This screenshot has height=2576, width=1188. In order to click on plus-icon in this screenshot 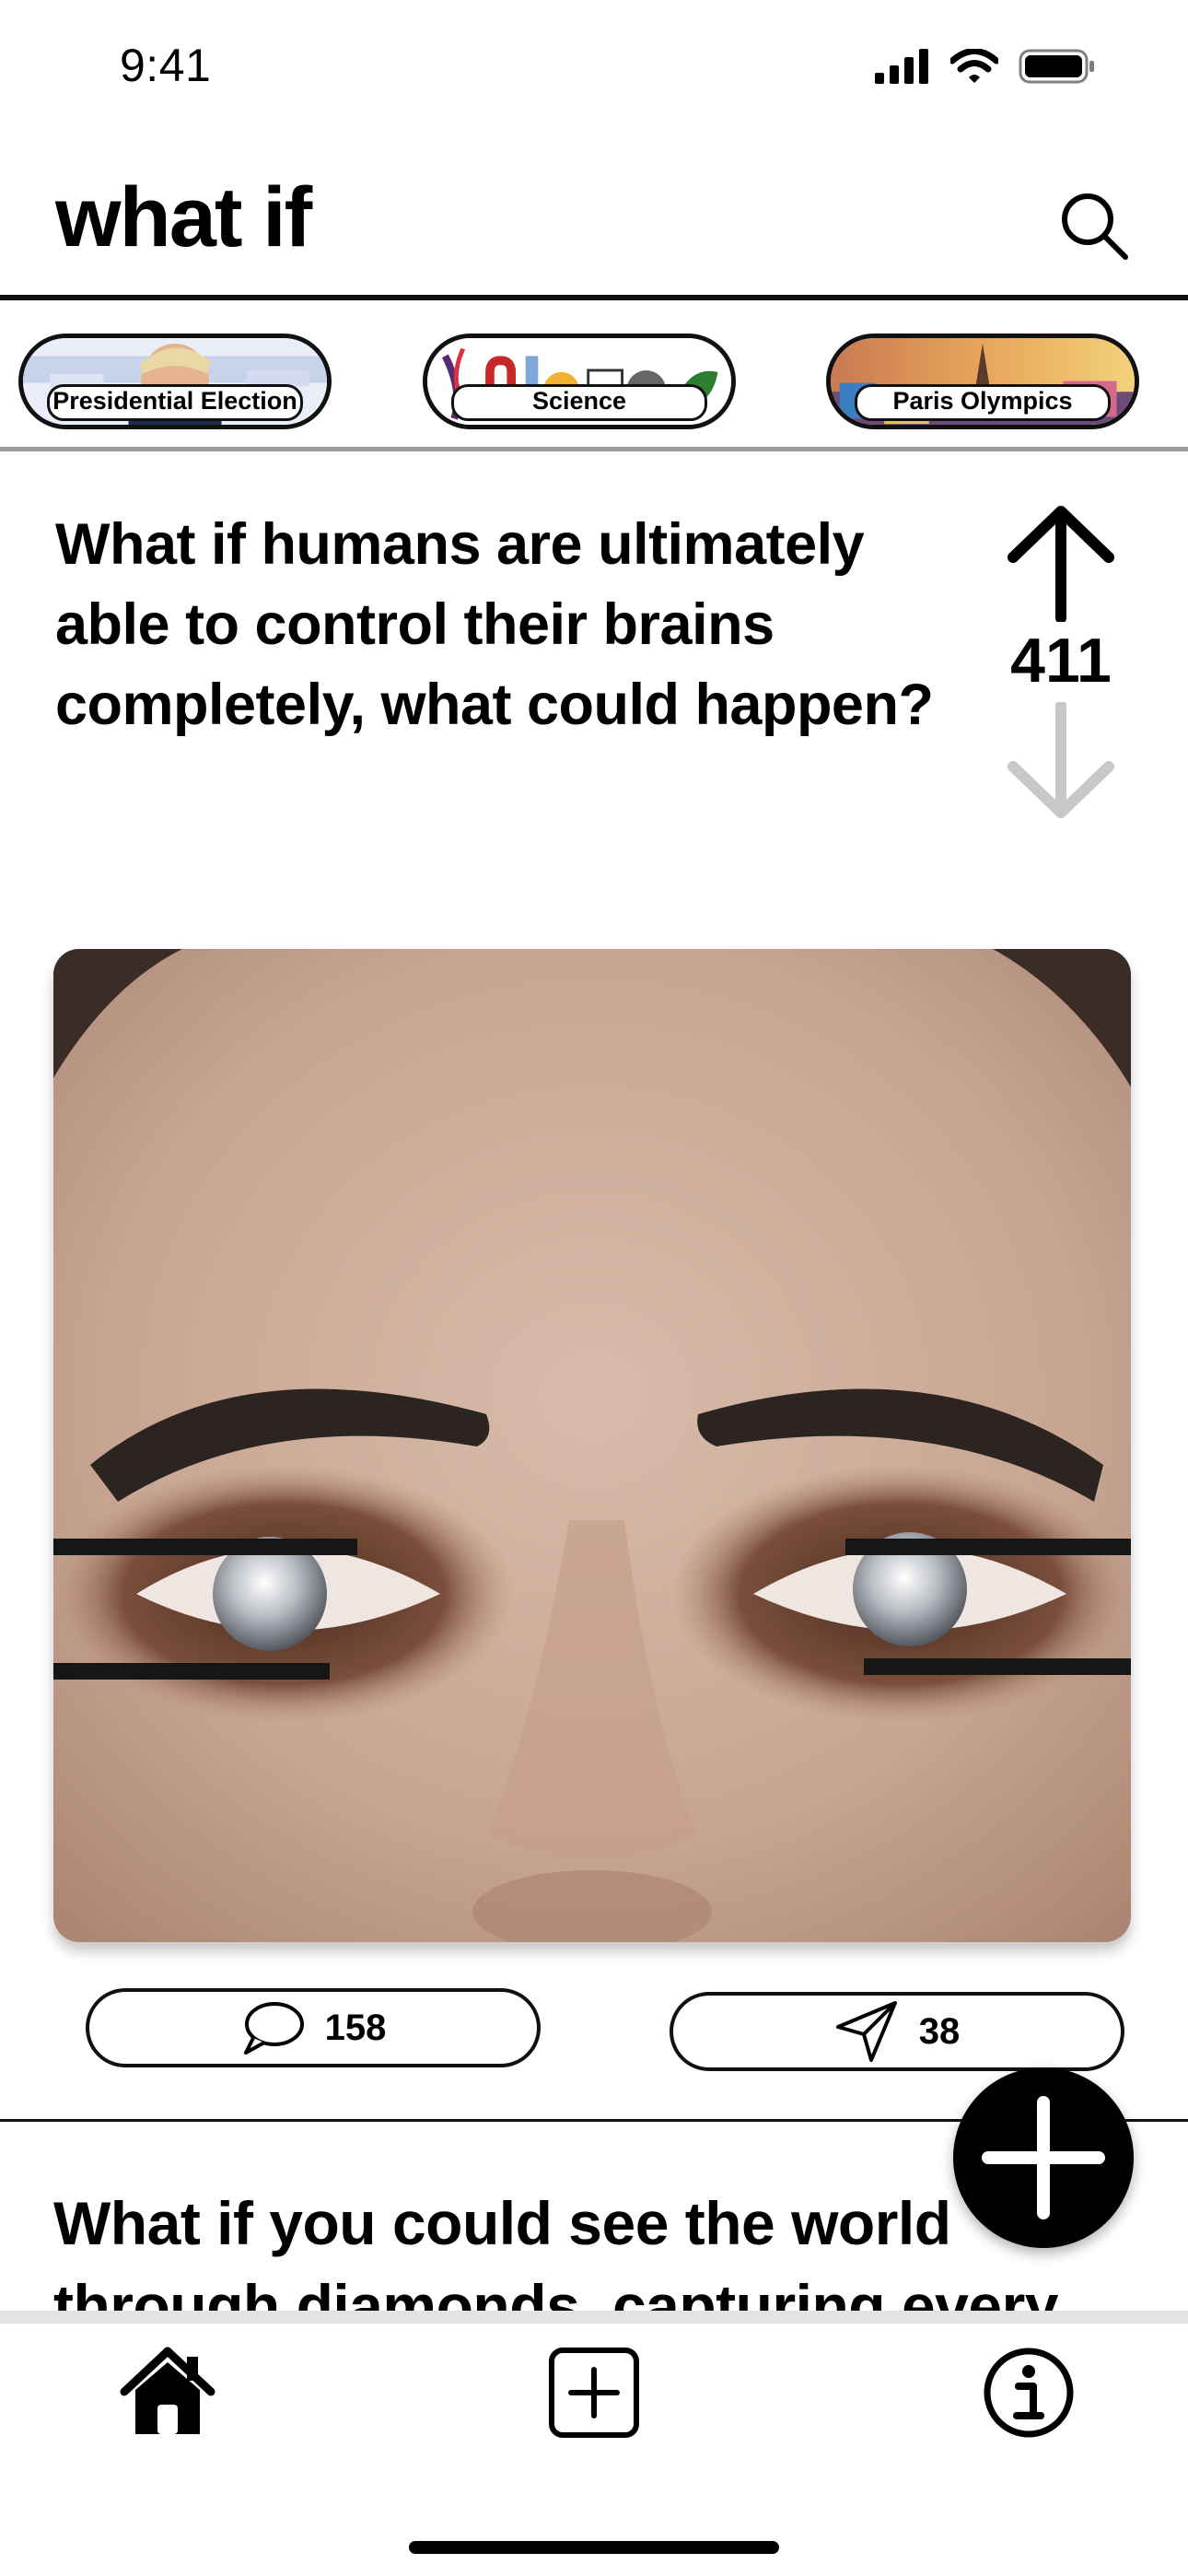, I will do `click(1043, 2157)`.